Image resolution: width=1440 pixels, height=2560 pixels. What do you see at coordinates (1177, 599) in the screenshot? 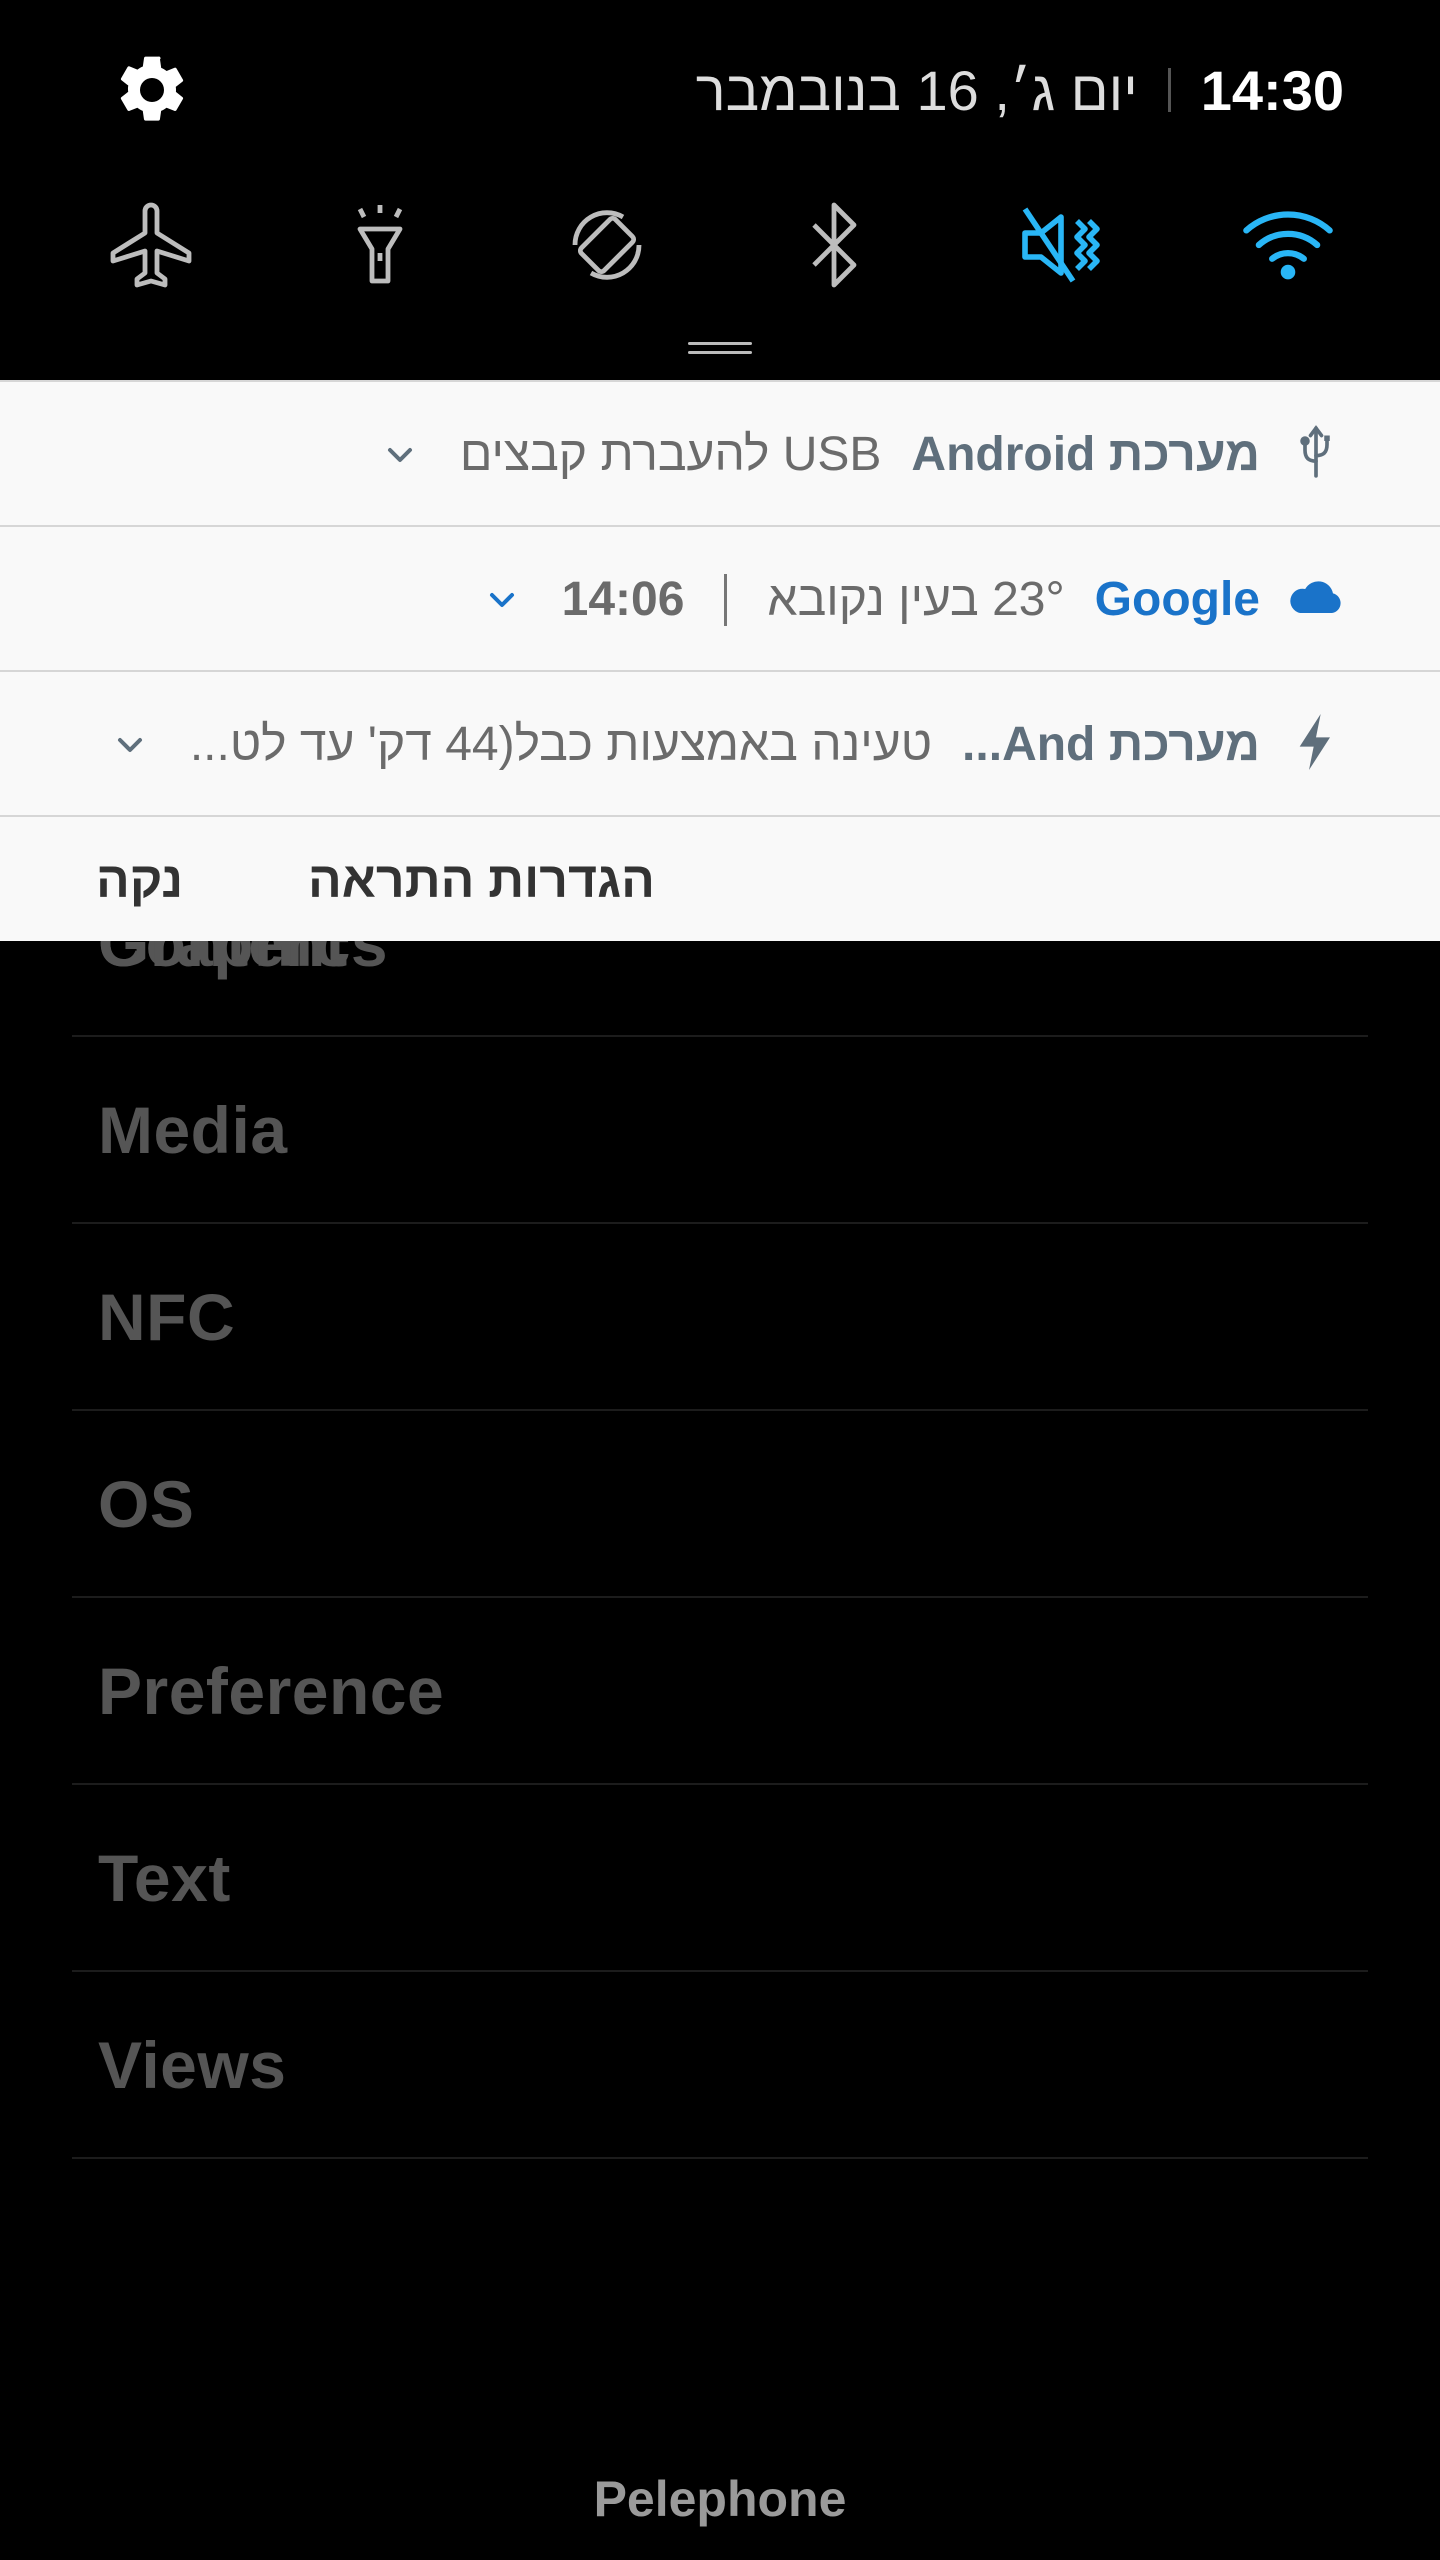
I see `notification-app-name: Google` at bounding box center [1177, 599].